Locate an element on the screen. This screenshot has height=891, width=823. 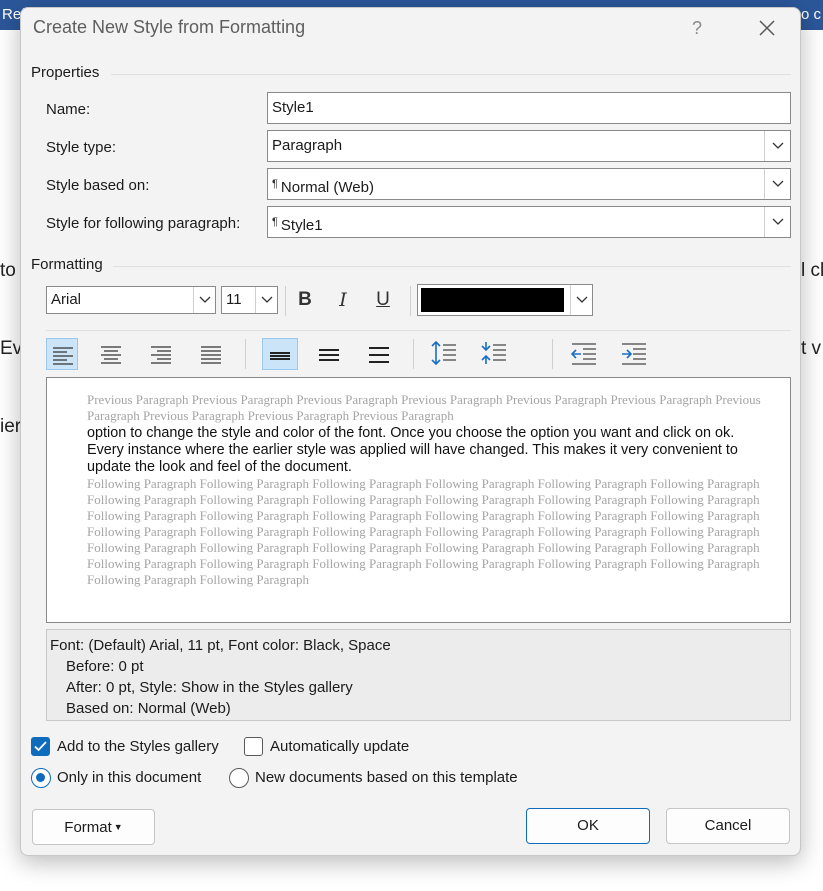
justify-button is located at coordinates (211, 354).